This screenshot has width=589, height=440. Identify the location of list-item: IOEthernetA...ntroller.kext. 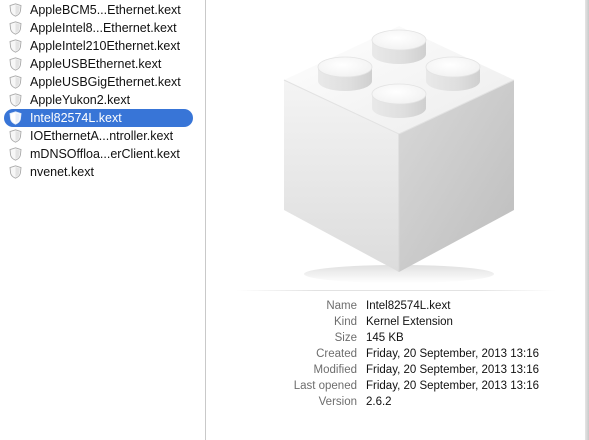
(102, 136).